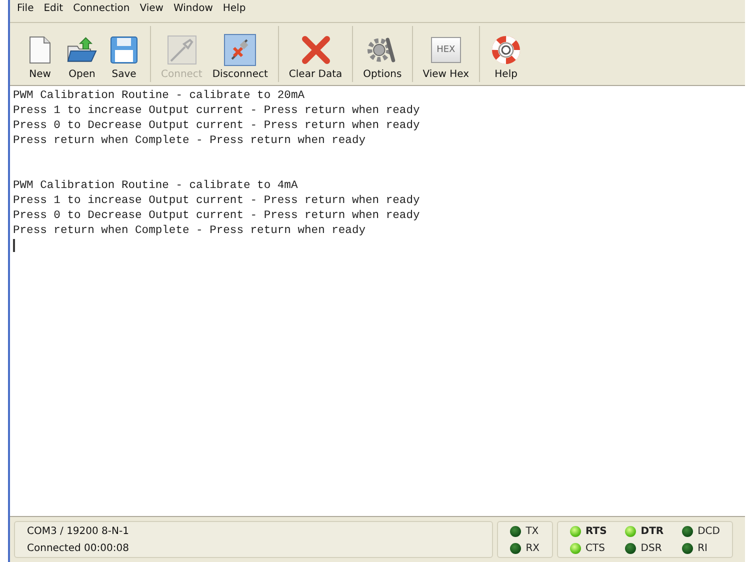 The width and height of the screenshot is (751, 562). What do you see at coordinates (101, 11) in the screenshot?
I see `menu-item: Connection` at bounding box center [101, 11].